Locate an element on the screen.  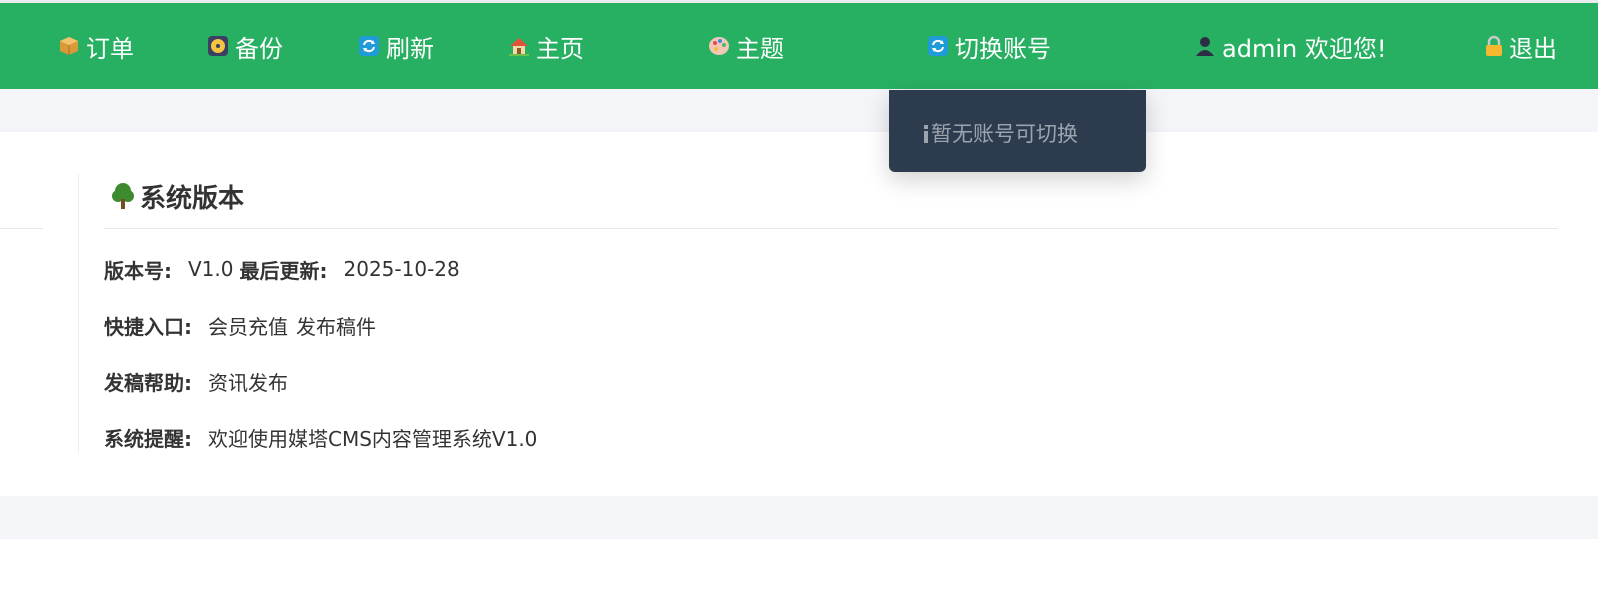
version-label: 版本号: is located at coordinates (138, 270).